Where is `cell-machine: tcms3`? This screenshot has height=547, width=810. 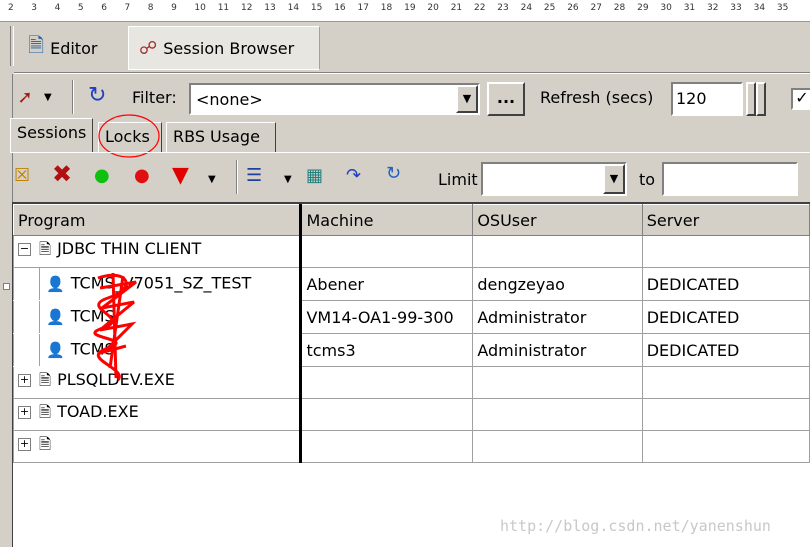
cell-machine: tcms3 is located at coordinates (387, 350).